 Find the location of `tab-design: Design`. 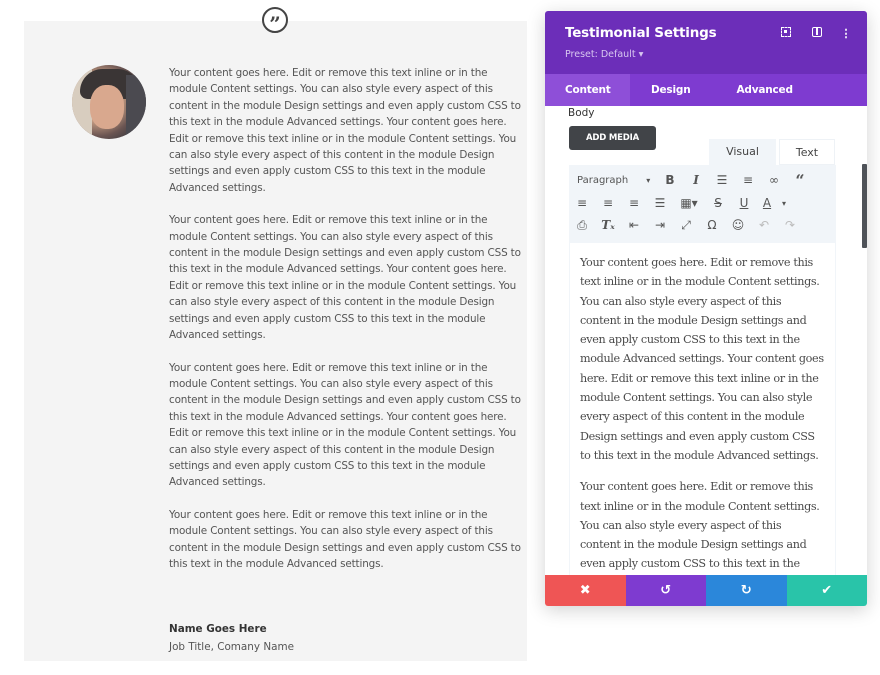

tab-design: Design is located at coordinates (670, 90).